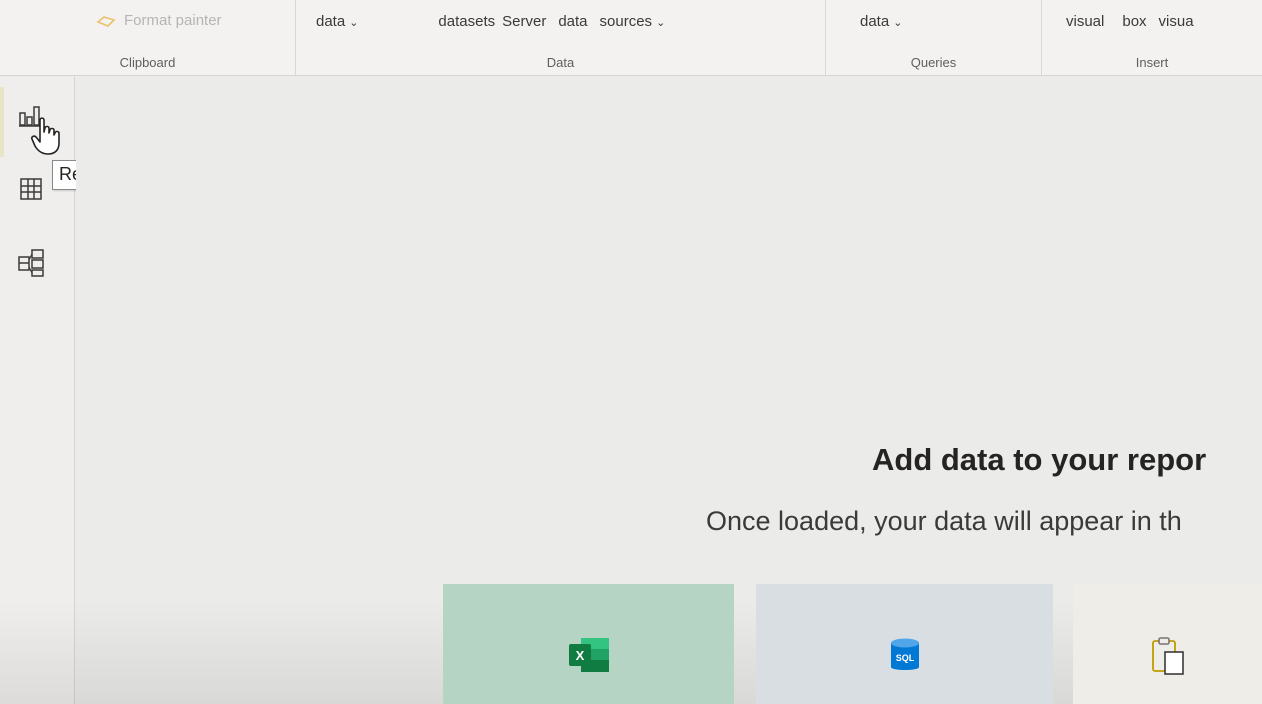  What do you see at coordinates (2, 122) in the screenshot?
I see `active-indicator` at bounding box center [2, 122].